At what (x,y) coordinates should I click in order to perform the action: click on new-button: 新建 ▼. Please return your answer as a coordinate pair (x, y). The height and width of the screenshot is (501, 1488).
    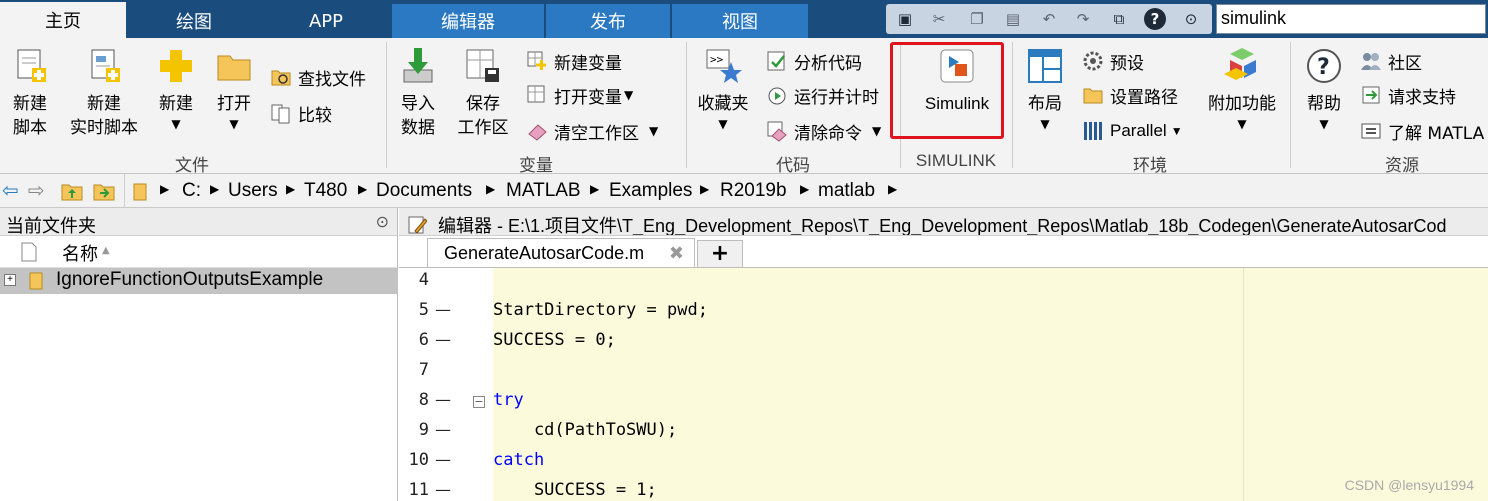
    Looking at the image, I should click on (176, 89).